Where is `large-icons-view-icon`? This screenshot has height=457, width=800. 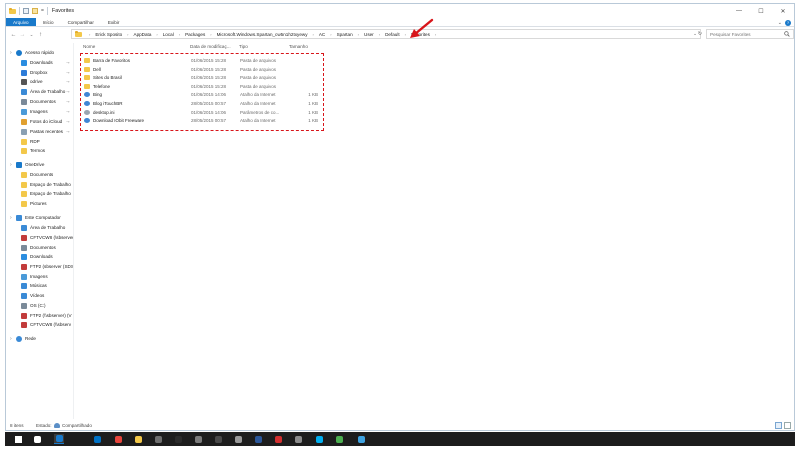
large-icons-view-icon is located at coordinates (787, 425).